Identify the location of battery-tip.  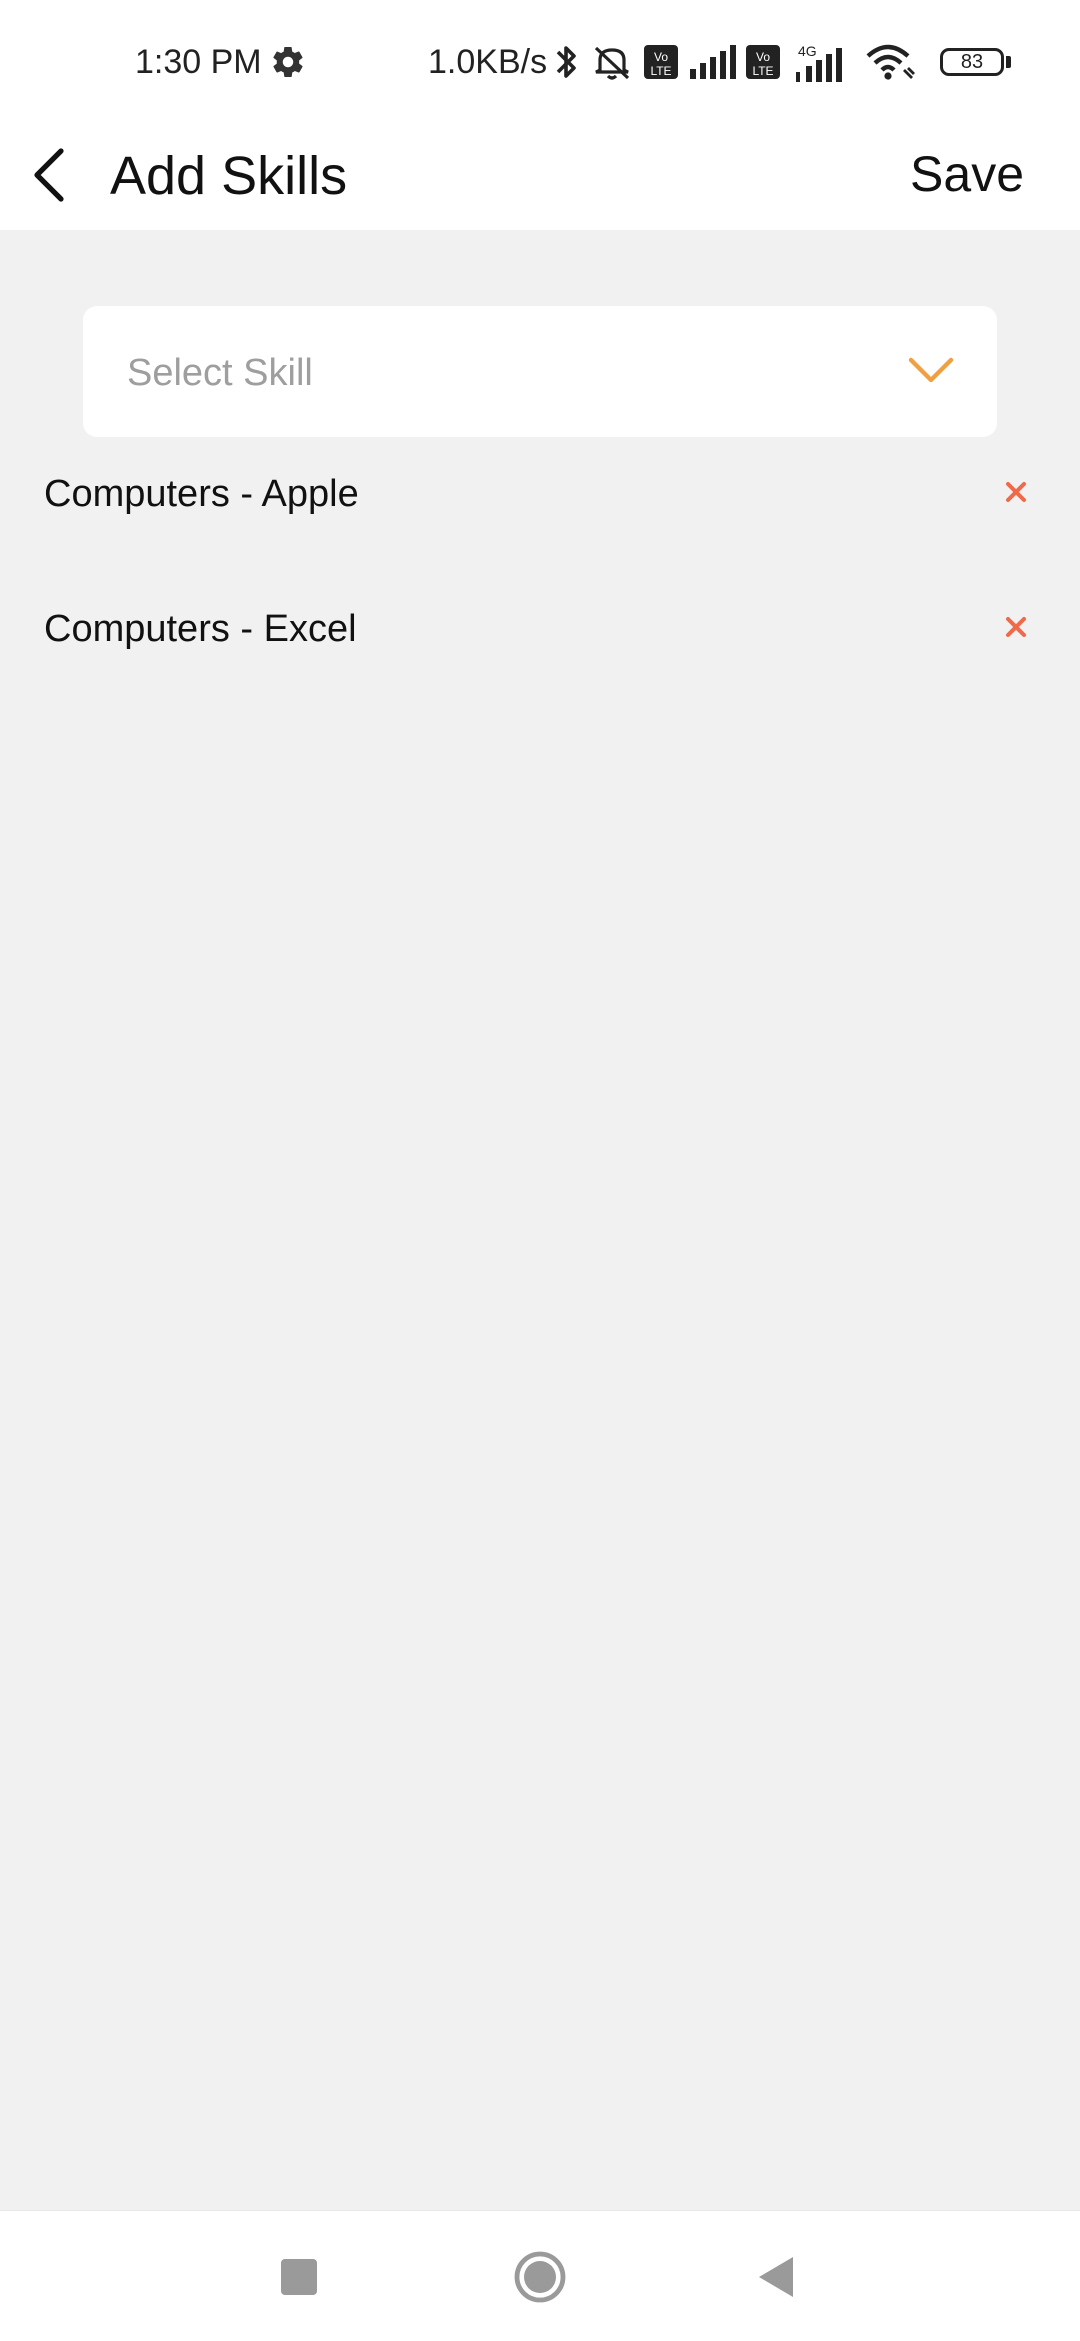
(1008, 62).